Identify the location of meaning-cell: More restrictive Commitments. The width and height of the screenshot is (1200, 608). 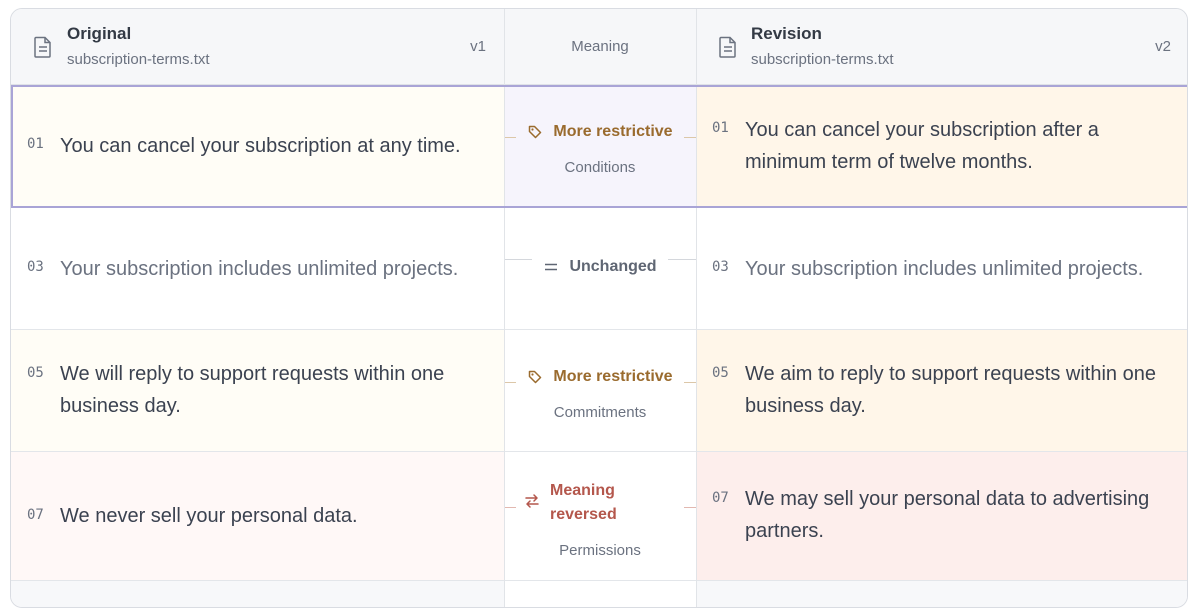
(600, 390).